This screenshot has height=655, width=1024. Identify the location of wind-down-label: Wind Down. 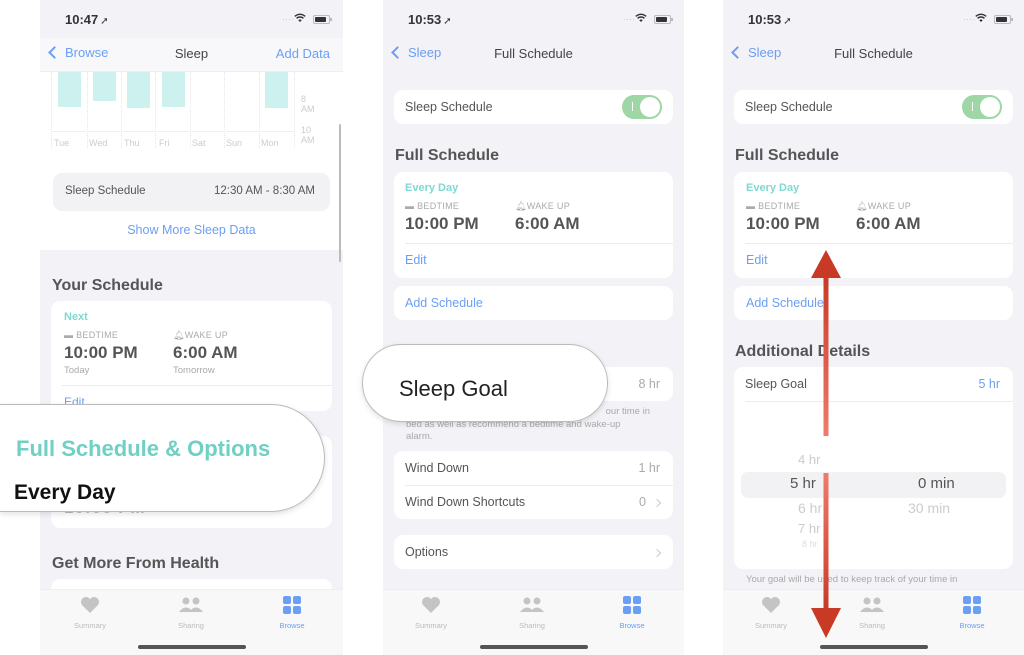
(437, 468).